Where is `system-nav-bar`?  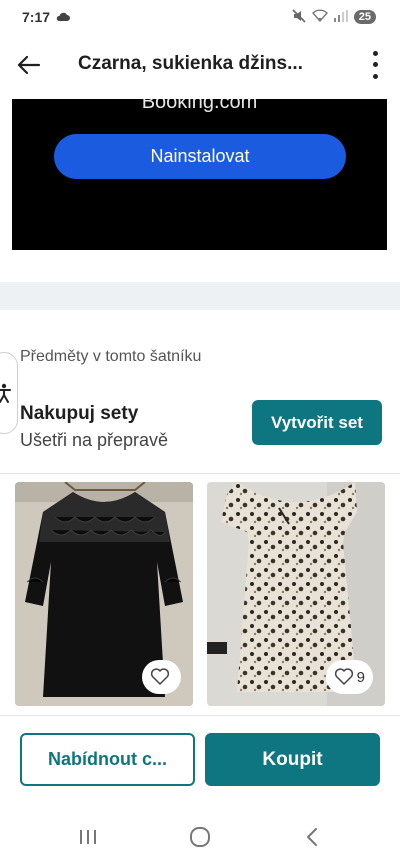
system-nav-bar is located at coordinates (200, 837).